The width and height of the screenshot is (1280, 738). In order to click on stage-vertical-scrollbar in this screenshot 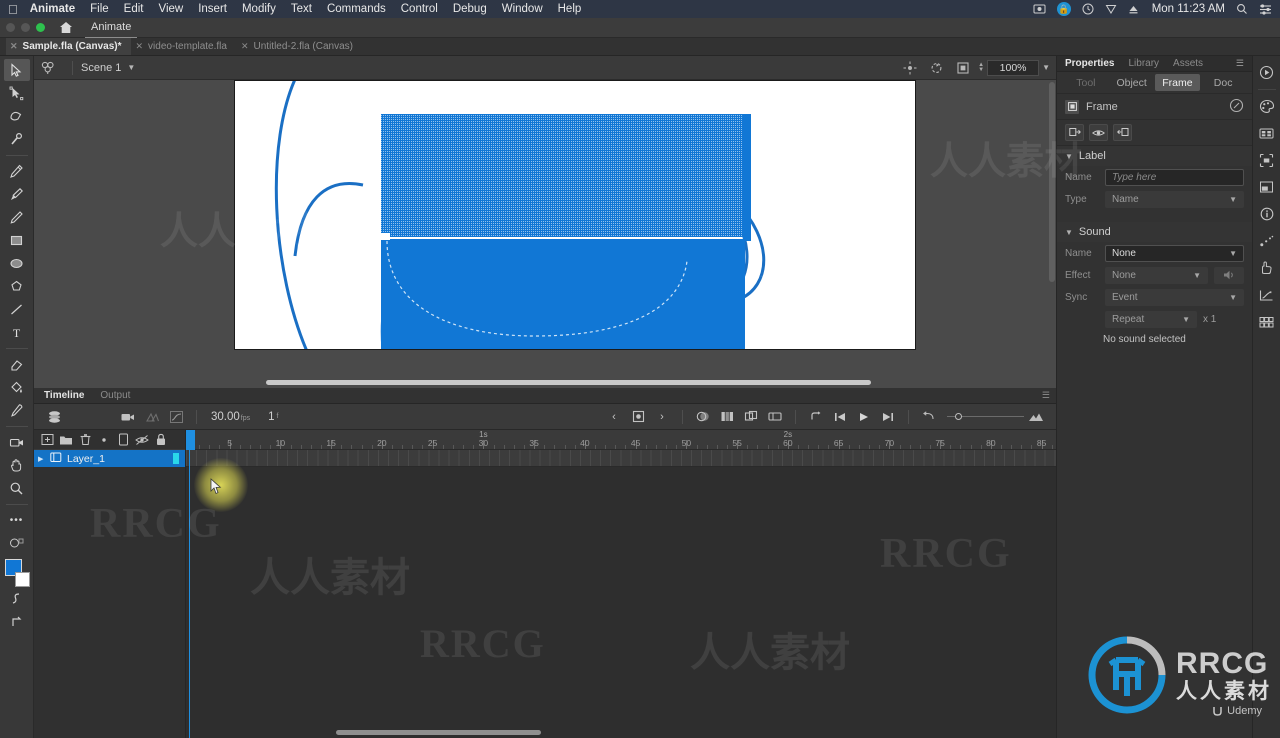, I will do `click(1052, 182)`.